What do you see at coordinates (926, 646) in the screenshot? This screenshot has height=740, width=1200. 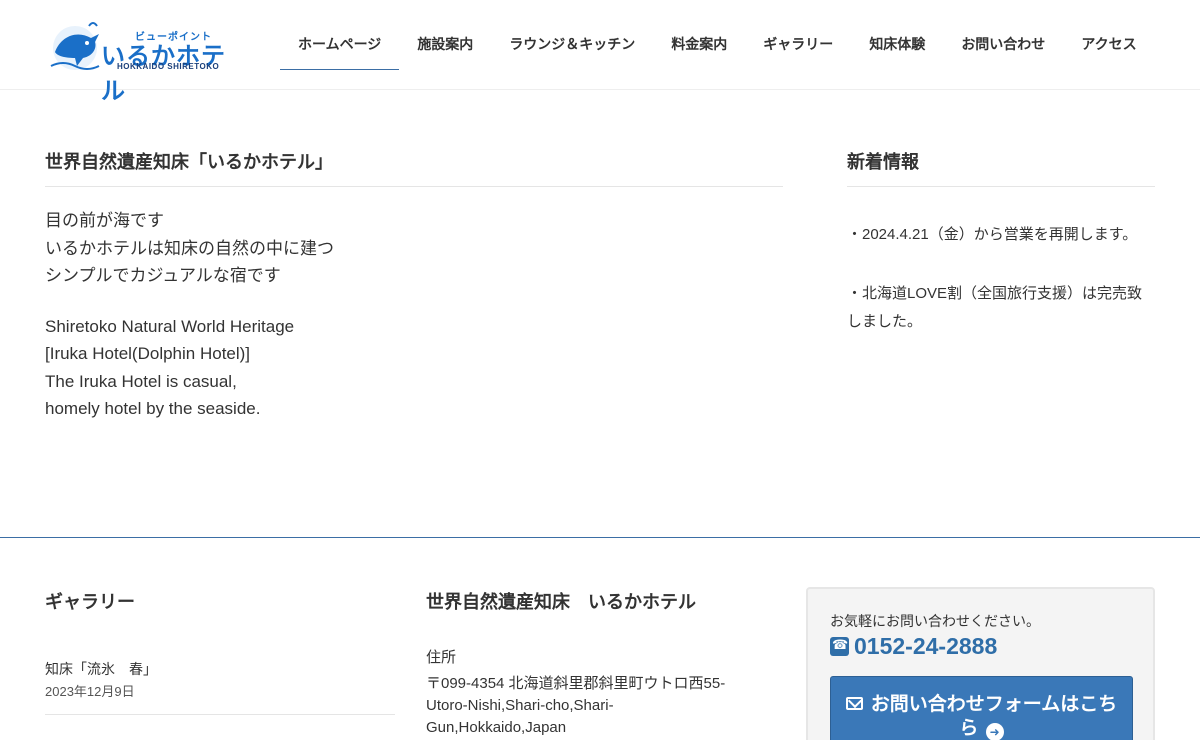 I see `phone-text: 0152-24-2888` at bounding box center [926, 646].